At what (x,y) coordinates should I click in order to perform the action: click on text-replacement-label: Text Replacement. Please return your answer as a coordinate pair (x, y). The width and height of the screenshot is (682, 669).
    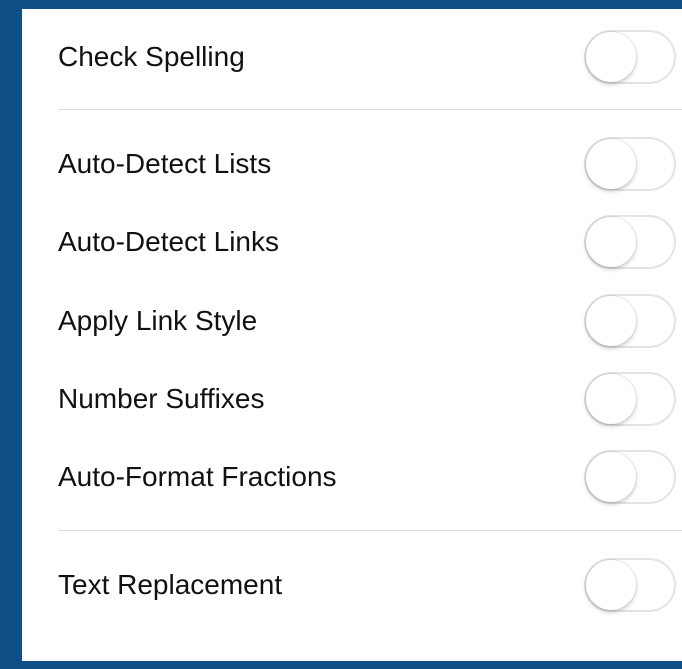
    Looking at the image, I should click on (170, 584).